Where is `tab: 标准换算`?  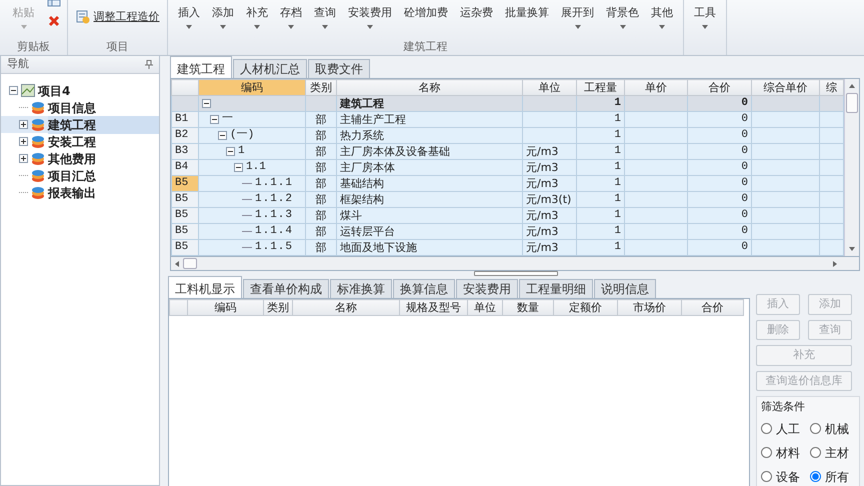 tab: 标准换算 is located at coordinates (361, 288).